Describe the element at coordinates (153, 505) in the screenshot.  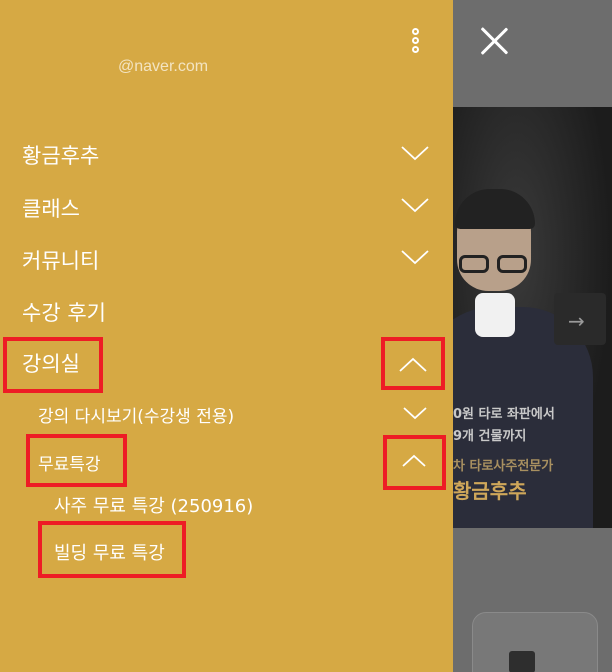
I see `submenu-item-saju-free-lecture: 사주 무료 특강 (250916)` at that location.